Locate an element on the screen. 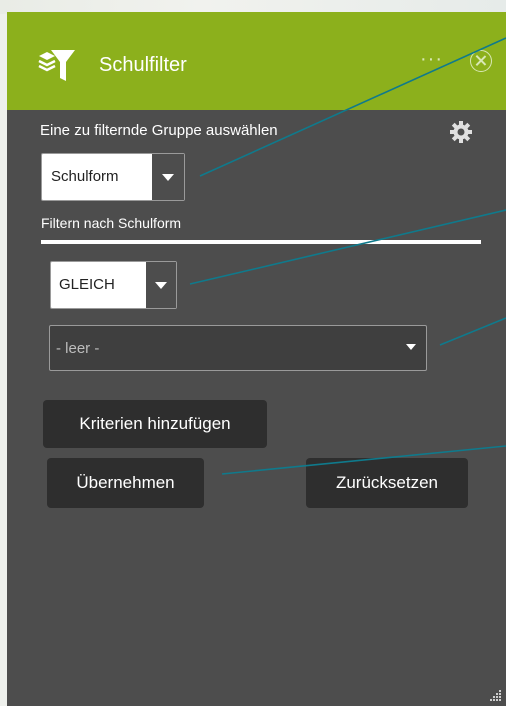 This screenshot has height=706, width=506. map-background-edge is located at coordinates (3, 360).